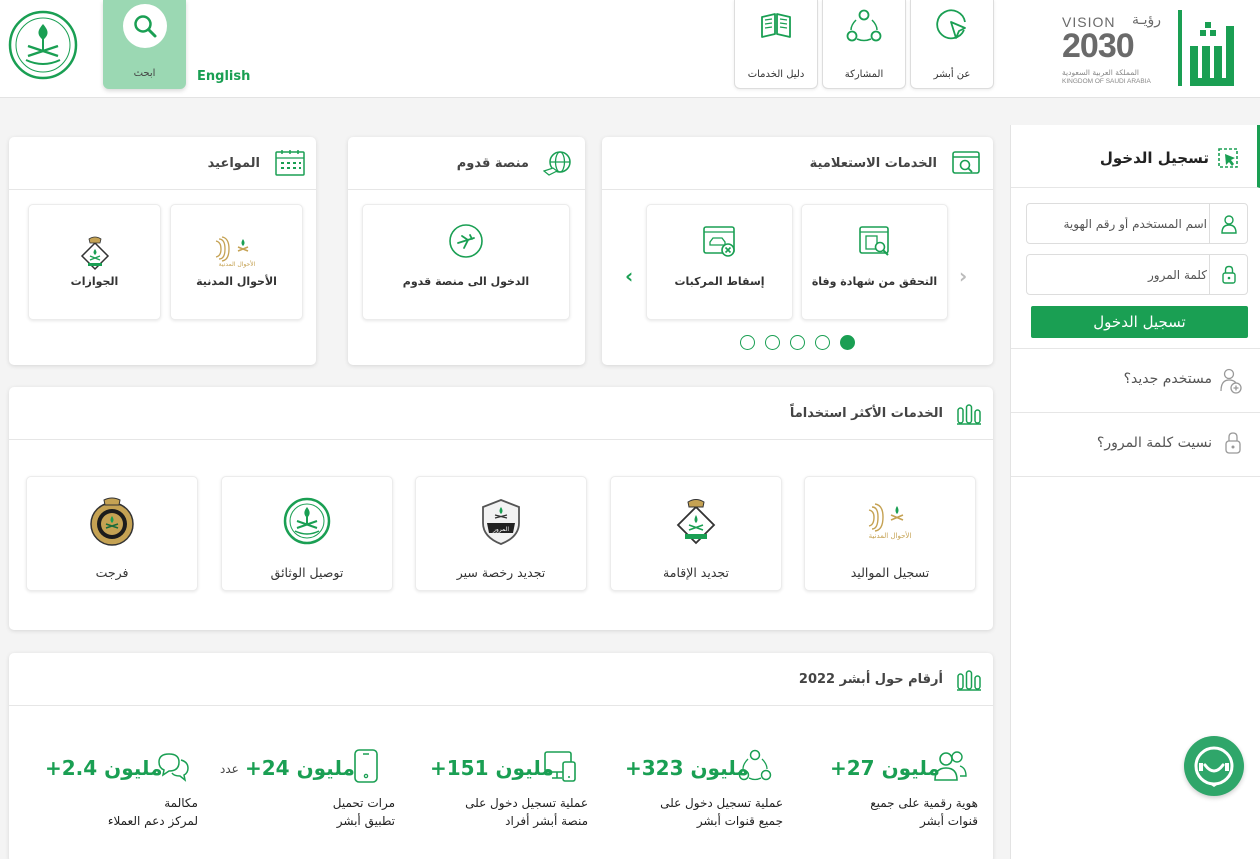  I want to click on new-user-link: مستخدم جديد؟, so click(1135, 380).